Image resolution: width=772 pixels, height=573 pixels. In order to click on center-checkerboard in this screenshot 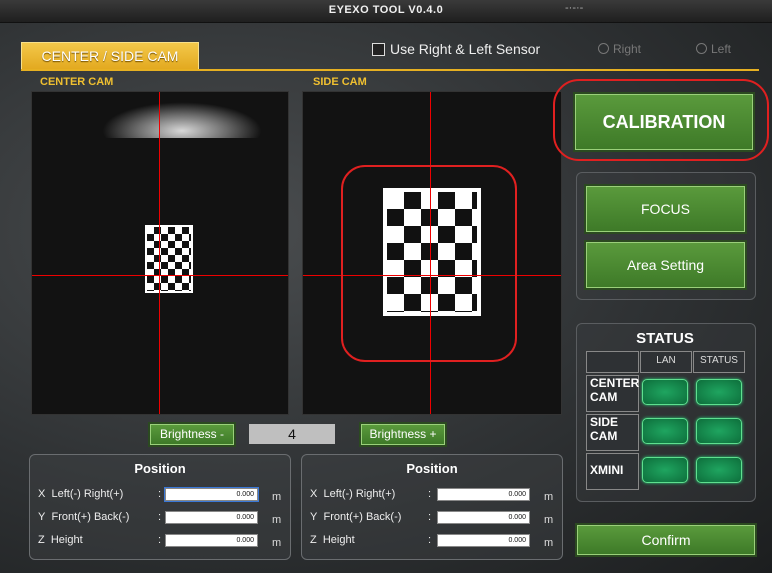, I will do `click(169, 259)`.